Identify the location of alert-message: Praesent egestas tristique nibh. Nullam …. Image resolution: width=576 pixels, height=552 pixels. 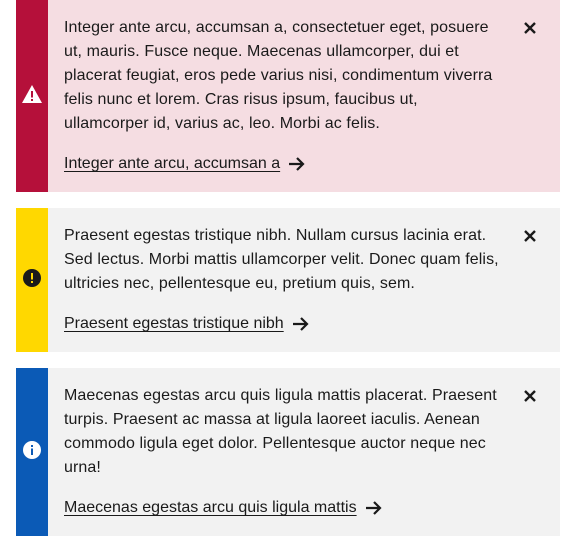
(281, 259).